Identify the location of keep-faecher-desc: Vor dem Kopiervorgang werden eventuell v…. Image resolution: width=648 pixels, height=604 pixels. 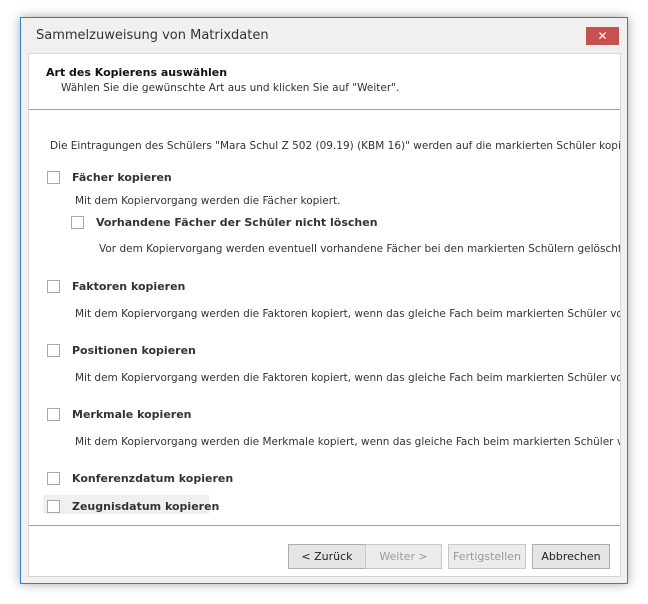
(360, 249).